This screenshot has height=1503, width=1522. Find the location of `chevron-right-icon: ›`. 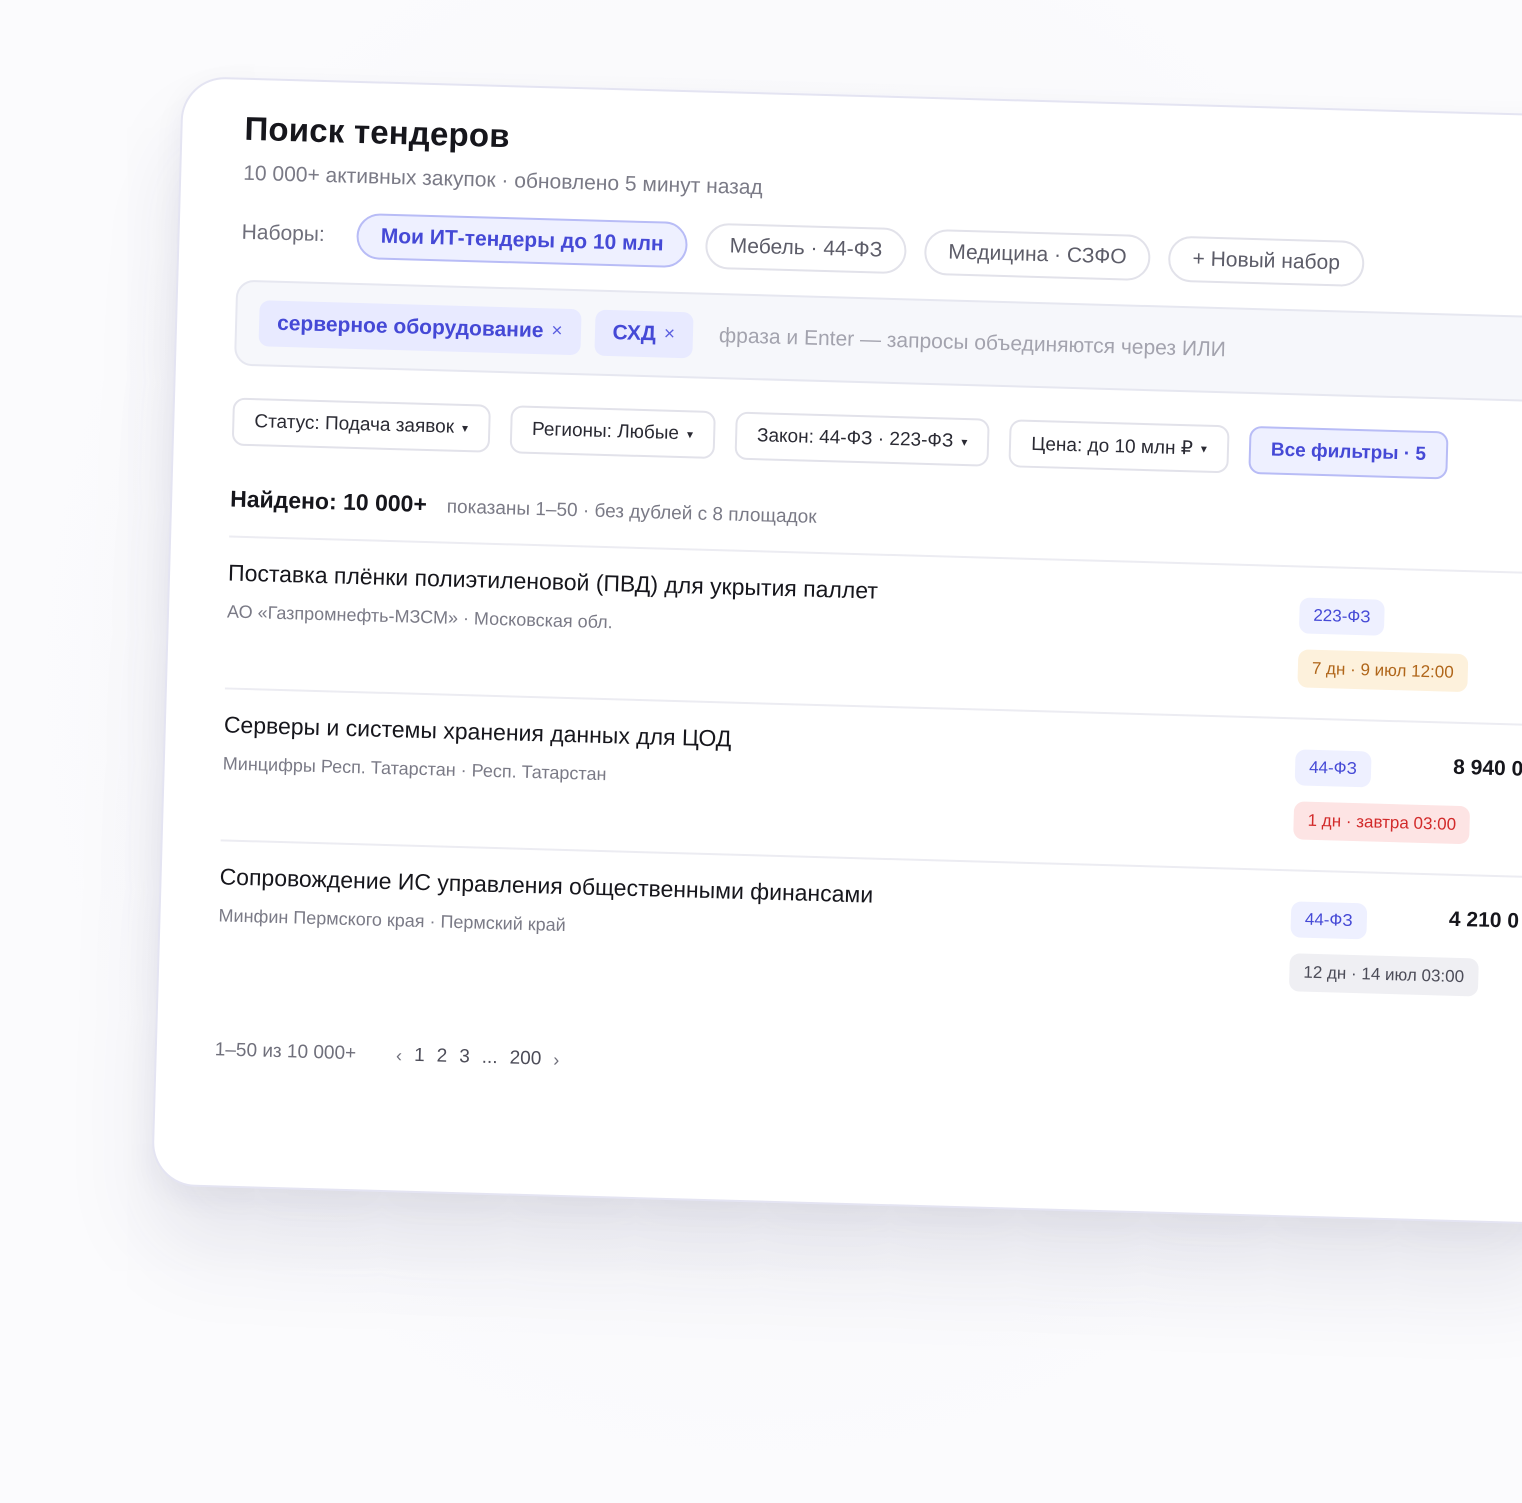

chevron-right-icon: › is located at coordinates (556, 1059).